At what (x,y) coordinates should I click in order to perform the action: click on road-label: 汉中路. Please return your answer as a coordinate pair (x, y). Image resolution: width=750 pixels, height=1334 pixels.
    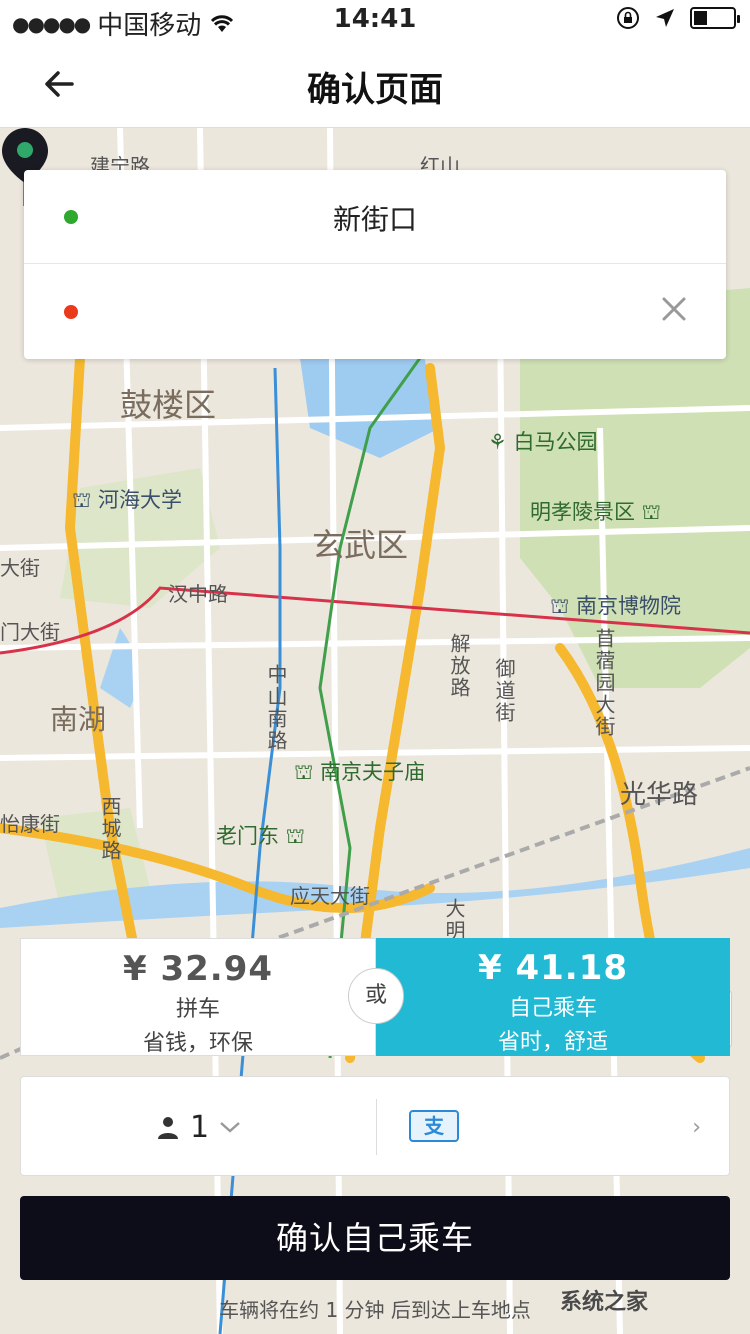
    Looking at the image, I should click on (198, 594).